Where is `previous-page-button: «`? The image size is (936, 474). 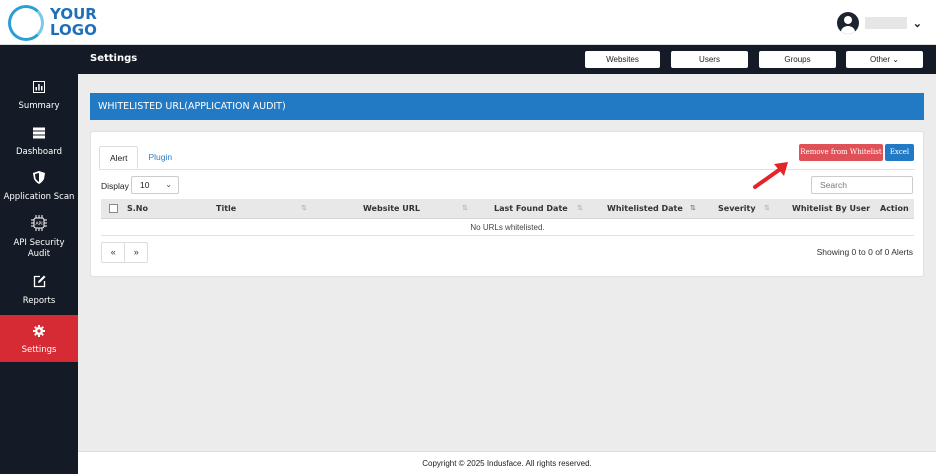
previous-page-button: « is located at coordinates (113, 252).